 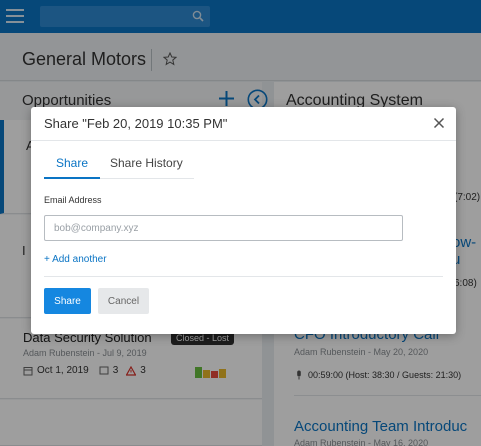 What do you see at coordinates (123, 301) in the screenshot?
I see `cancel-button: Cancel` at bounding box center [123, 301].